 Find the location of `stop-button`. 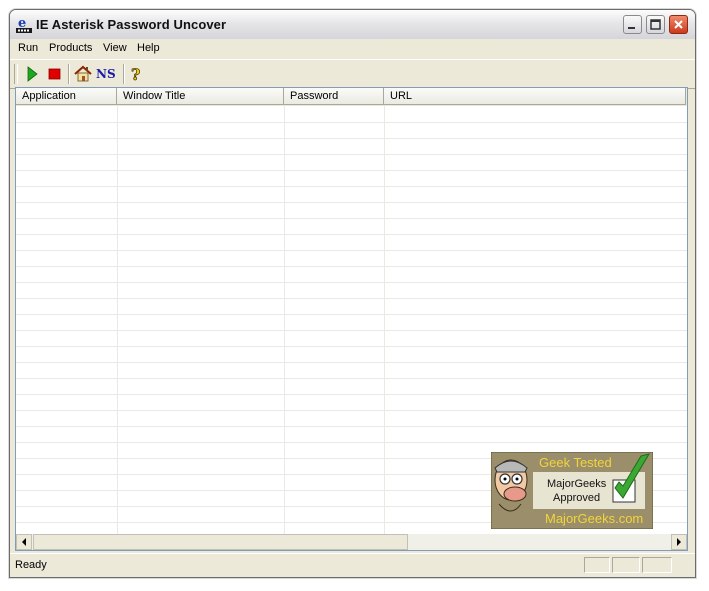

stop-button is located at coordinates (54, 74).